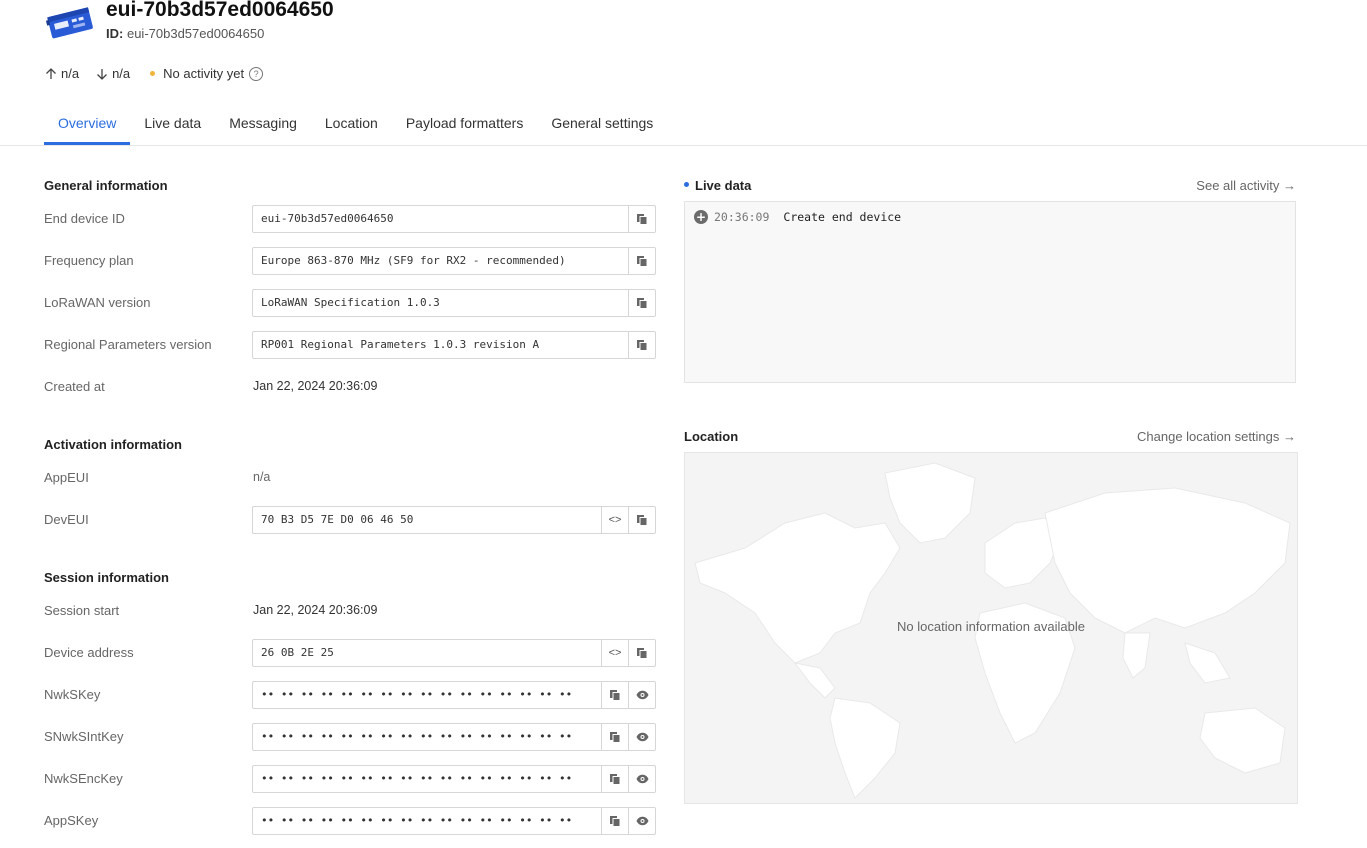 Image resolution: width=1367 pixels, height=848 pixels. What do you see at coordinates (742, 217) in the screenshot?
I see `event-time: 20:36:09` at bounding box center [742, 217].